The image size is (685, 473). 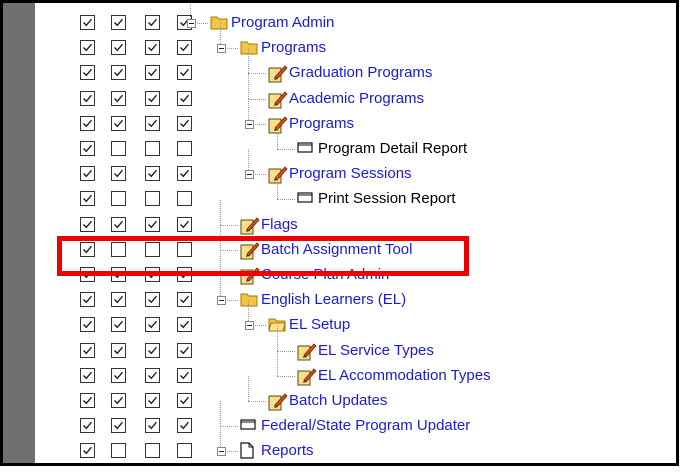 What do you see at coordinates (338, 401) in the screenshot?
I see `tree-item-label: Batch Updates` at bounding box center [338, 401].